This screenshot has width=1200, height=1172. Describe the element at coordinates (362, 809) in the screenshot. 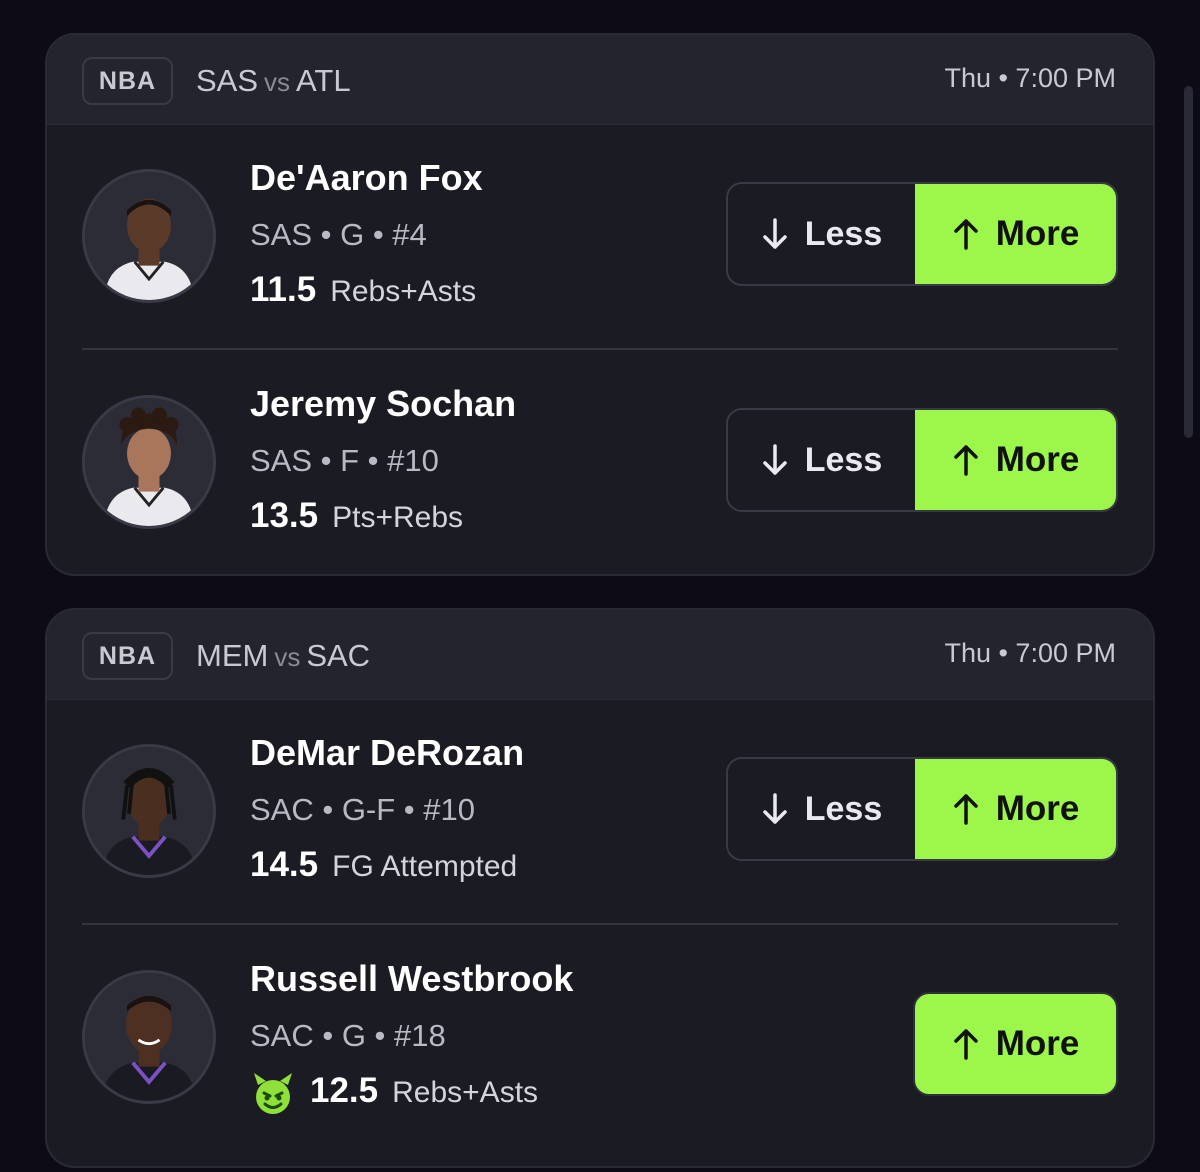

I see `player-meta: SAC • G-F • #10` at that location.